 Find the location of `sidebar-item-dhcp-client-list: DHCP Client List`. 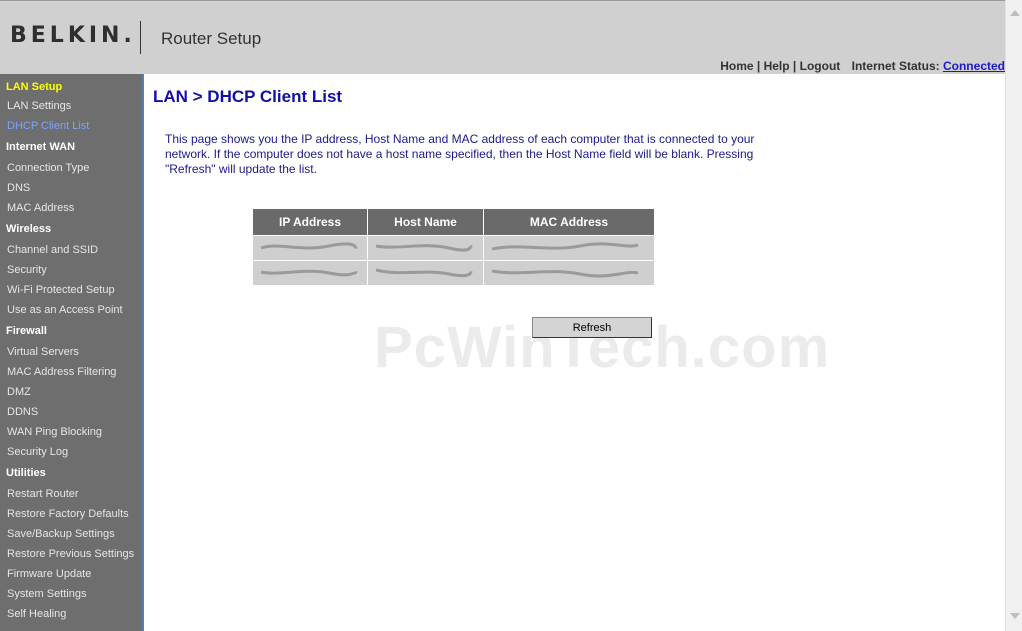

sidebar-item-dhcp-client-list: DHCP Client List is located at coordinates (71, 130).